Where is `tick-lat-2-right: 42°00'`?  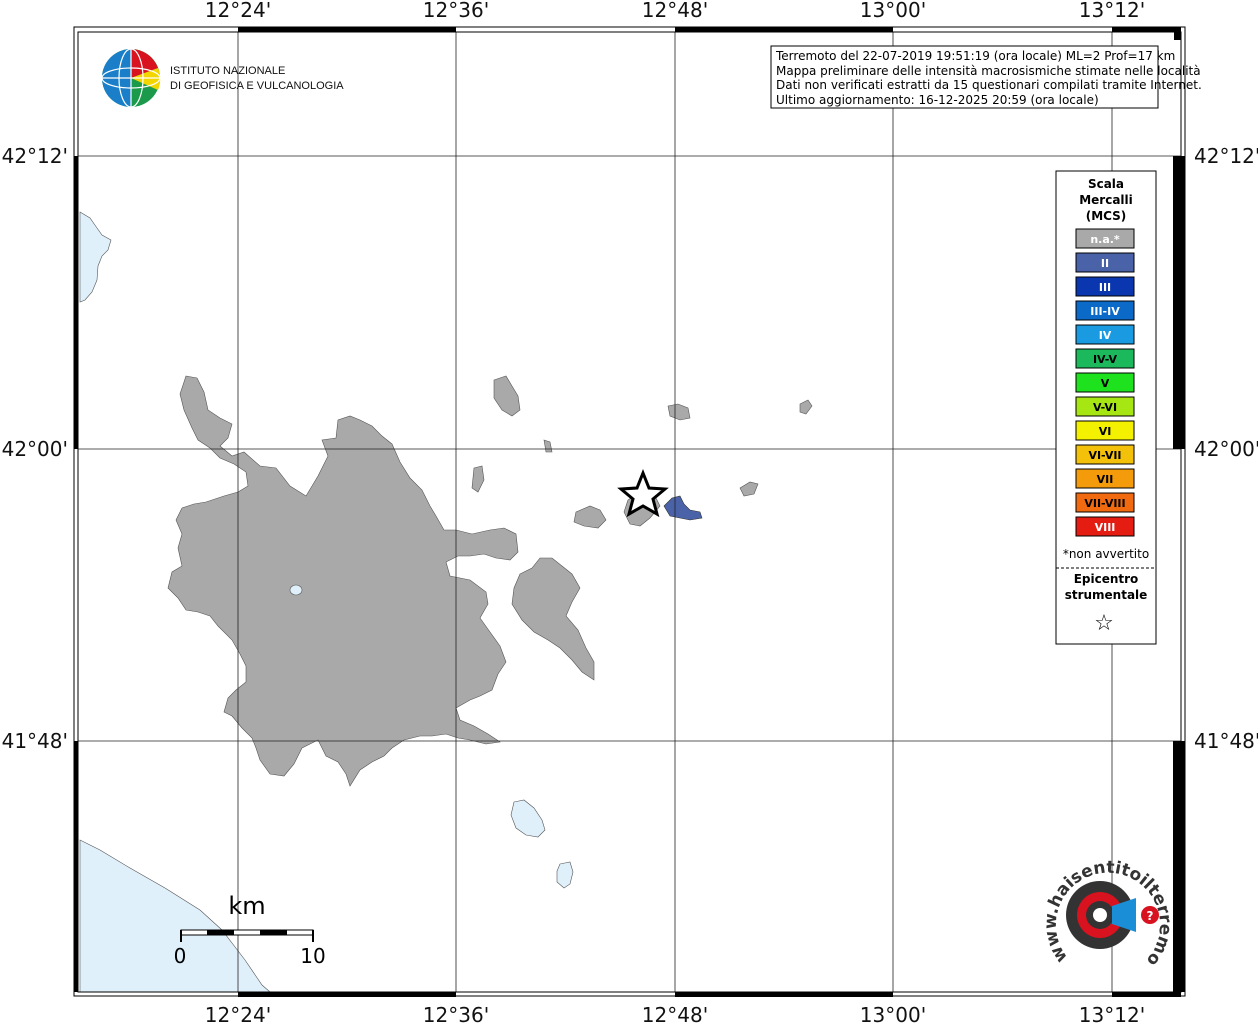
tick-lat-2-right: 42°00' is located at coordinates (1226, 449).